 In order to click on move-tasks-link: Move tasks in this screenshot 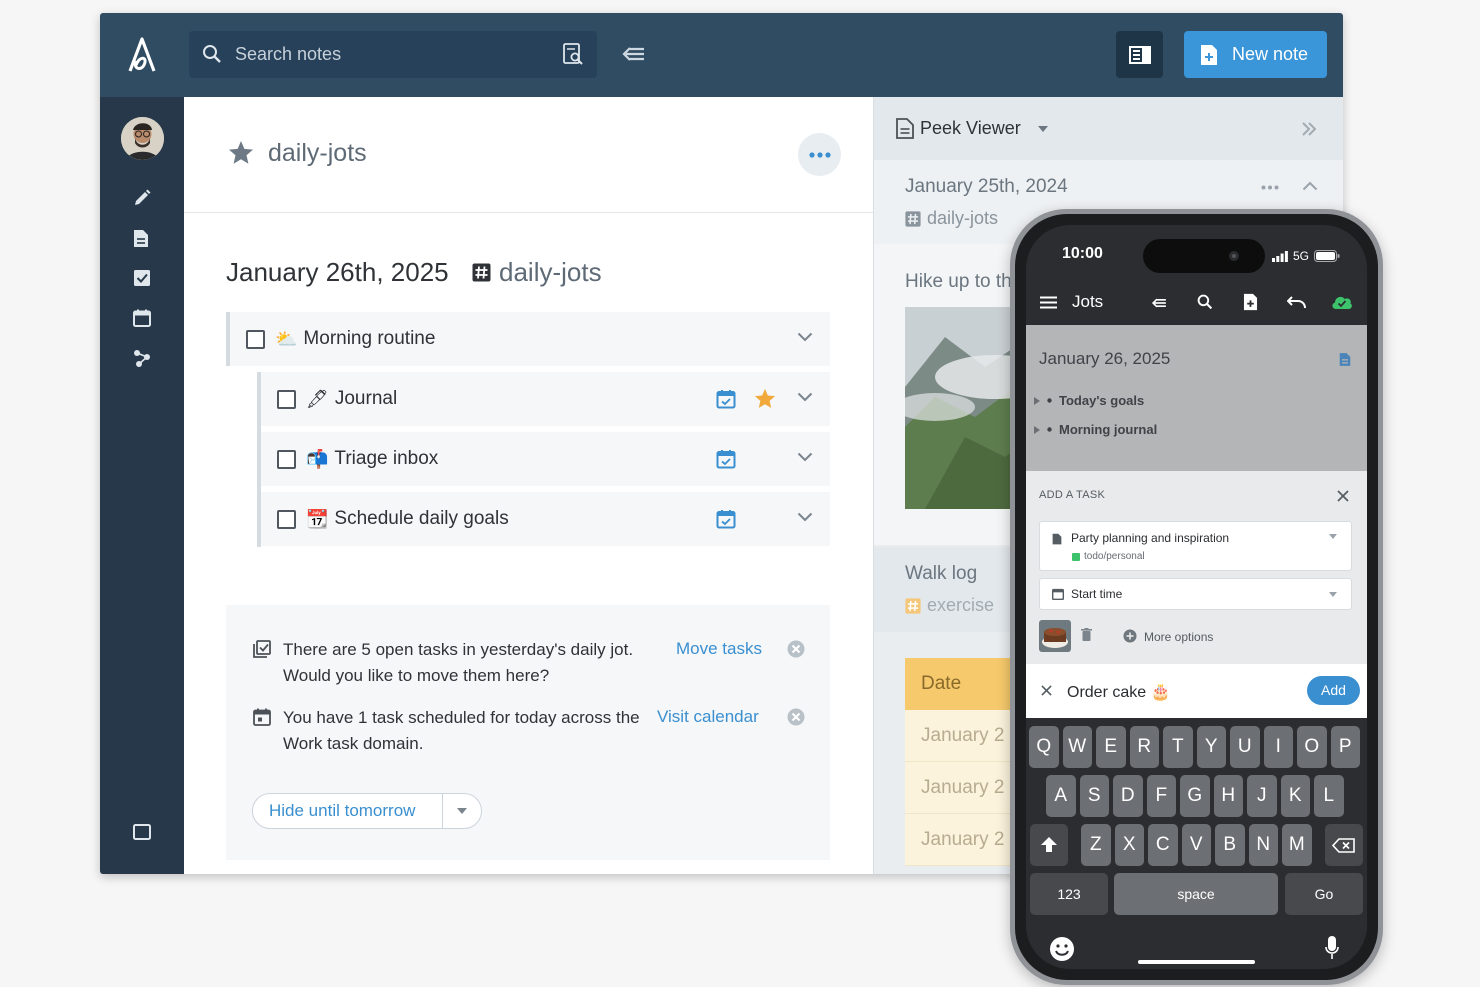, I will do `click(719, 649)`.